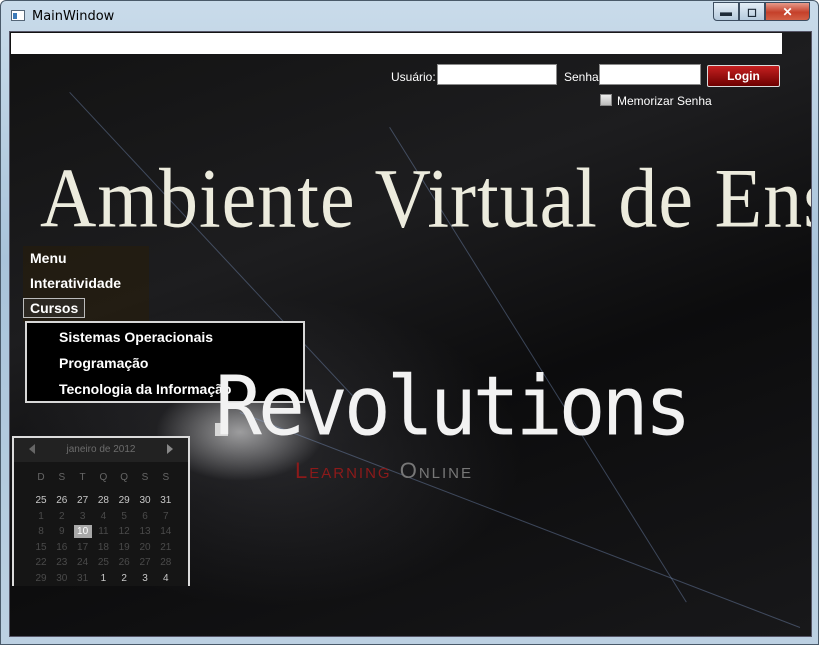 The image size is (819, 645). Describe the element at coordinates (18, 15) in the screenshot. I see `app-icon` at that location.